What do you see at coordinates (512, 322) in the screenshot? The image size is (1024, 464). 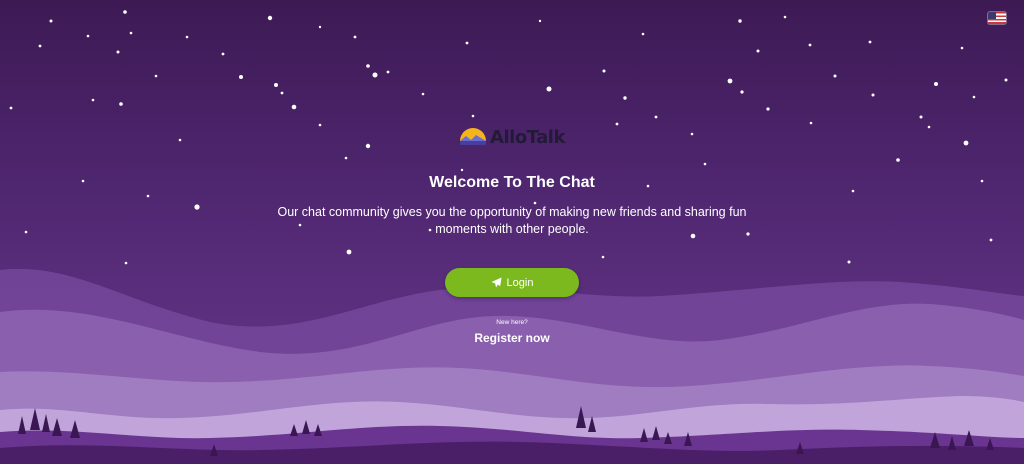 I see `new-here-text: New here?` at bounding box center [512, 322].